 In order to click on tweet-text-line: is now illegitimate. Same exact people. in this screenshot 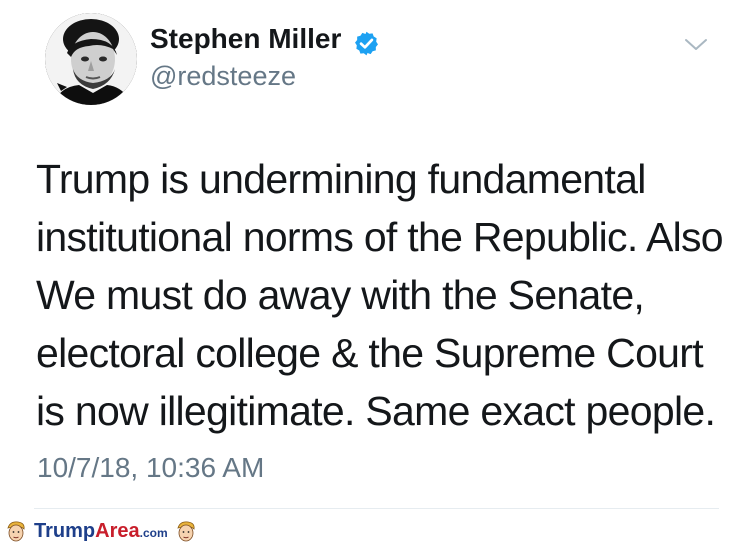, I will do `click(376, 411)`.